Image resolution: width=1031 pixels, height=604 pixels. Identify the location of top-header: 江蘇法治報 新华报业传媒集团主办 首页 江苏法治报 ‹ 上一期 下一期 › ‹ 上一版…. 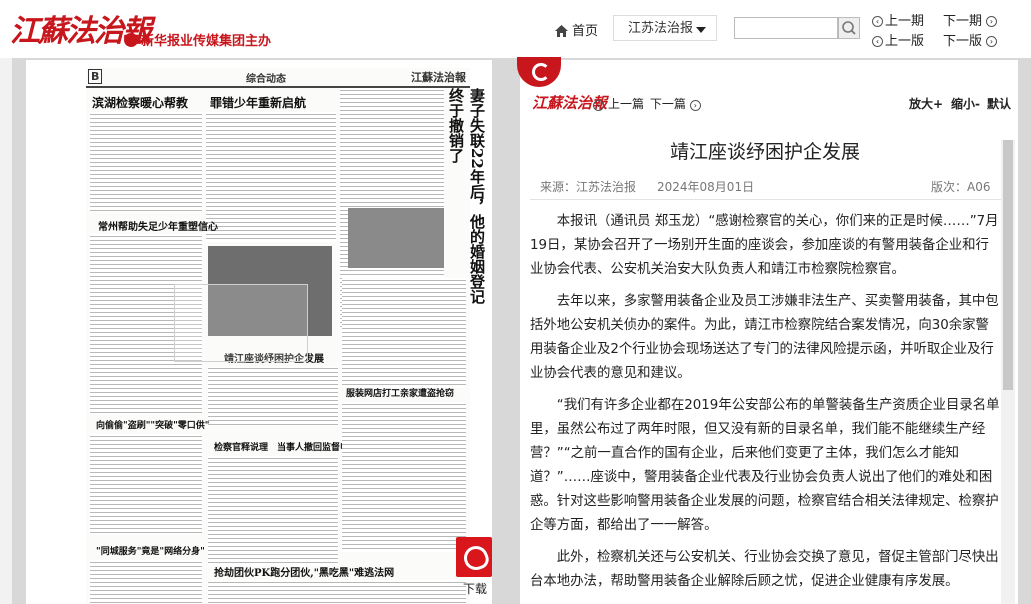
(515, 29).